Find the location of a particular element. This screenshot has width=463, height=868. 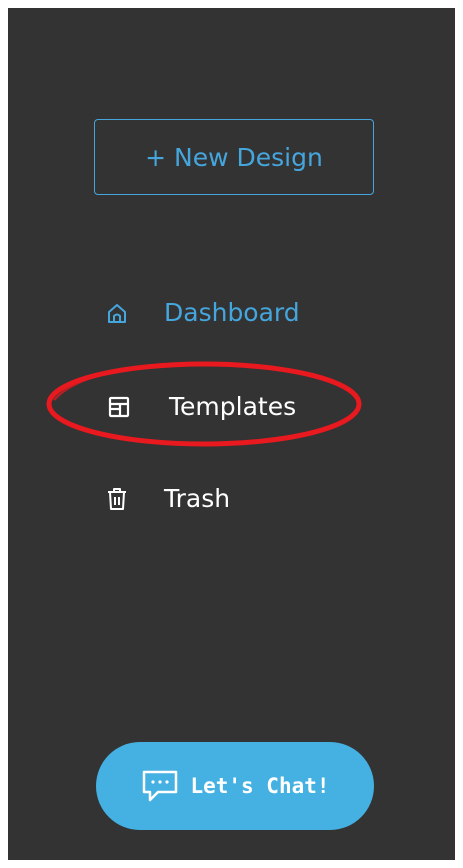

new-design-button: + New Design is located at coordinates (234, 157).